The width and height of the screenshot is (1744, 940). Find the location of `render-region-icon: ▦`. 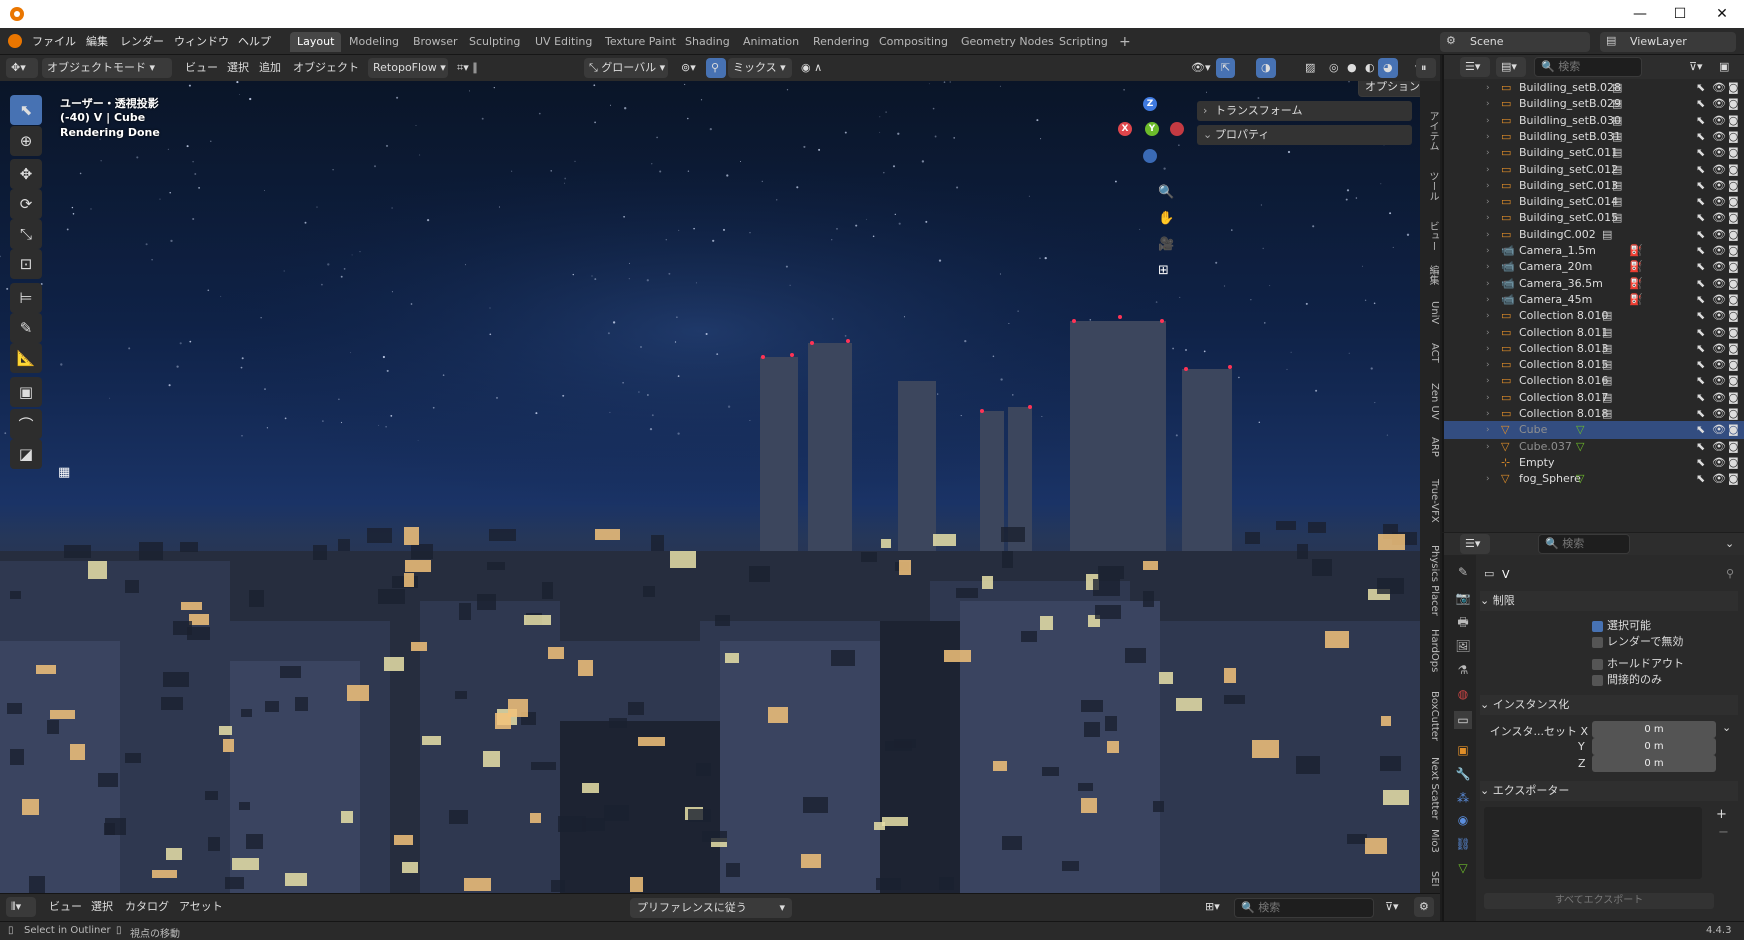

render-region-icon: ▦ is located at coordinates (64, 472).